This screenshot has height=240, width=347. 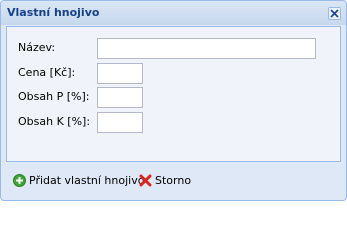 What do you see at coordinates (54, 96) in the screenshot?
I see `field-label-obsah-p: Obsah P [%]:` at bounding box center [54, 96].